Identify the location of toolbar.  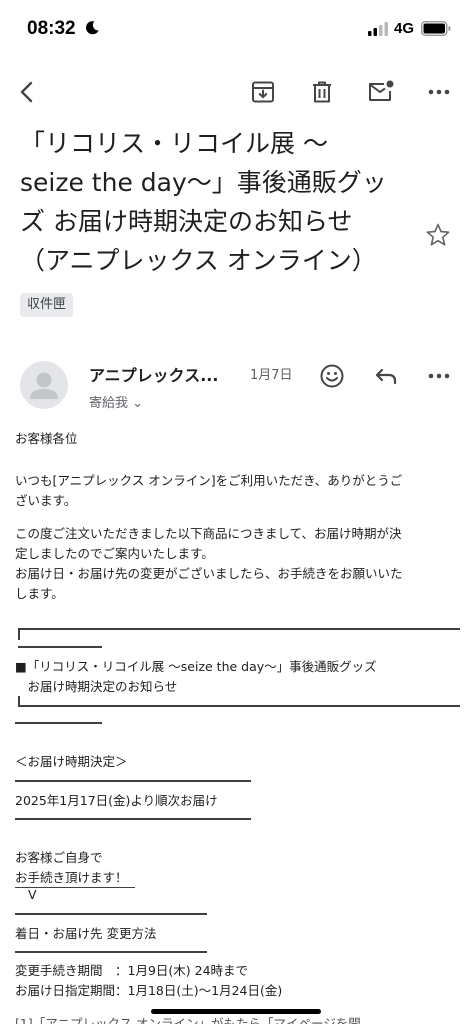
(236, 92).